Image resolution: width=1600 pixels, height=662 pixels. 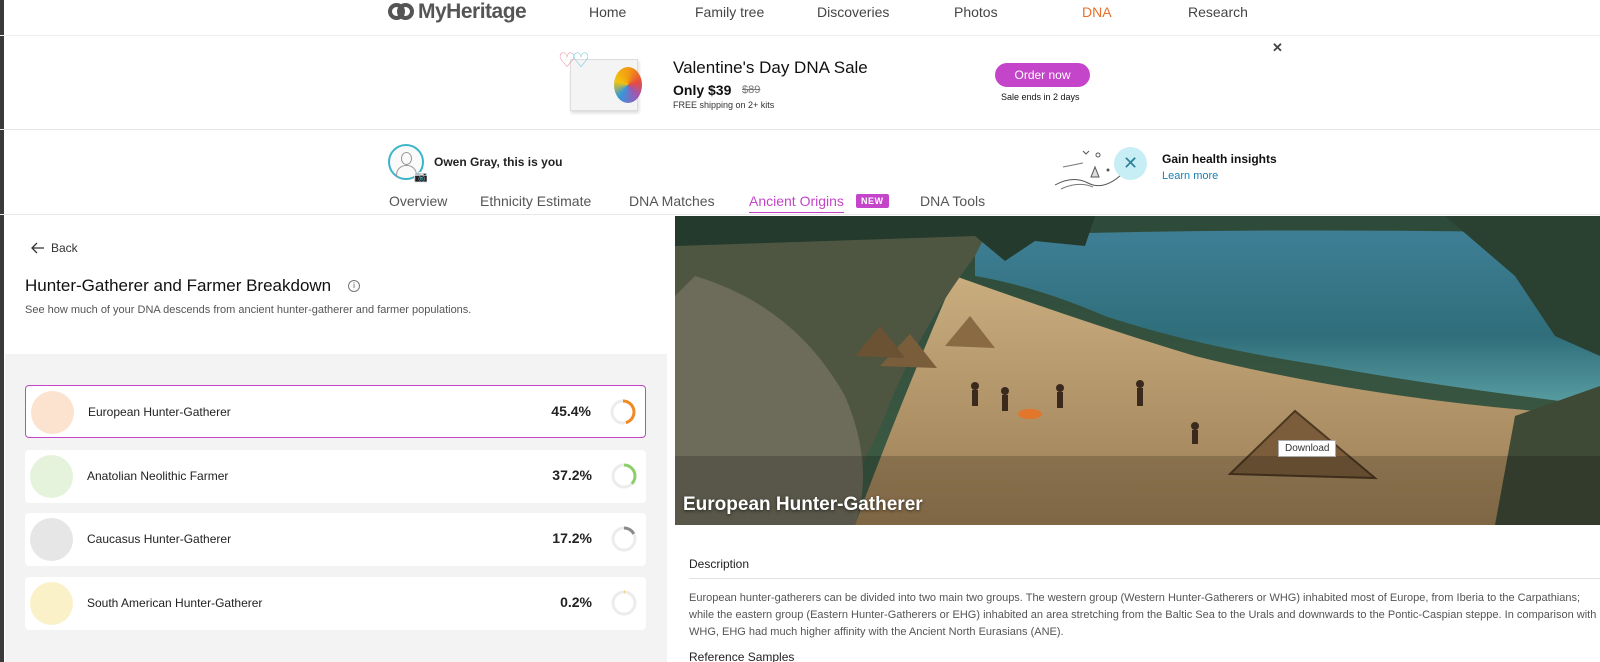 I want to click on breakdown-item: Caucasus Hunter-Gatherer 17.2%, so click(x=335, y=539).